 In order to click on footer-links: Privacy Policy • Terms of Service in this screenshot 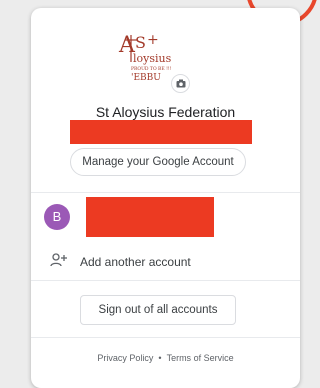, I will do `click(165, 358)`.